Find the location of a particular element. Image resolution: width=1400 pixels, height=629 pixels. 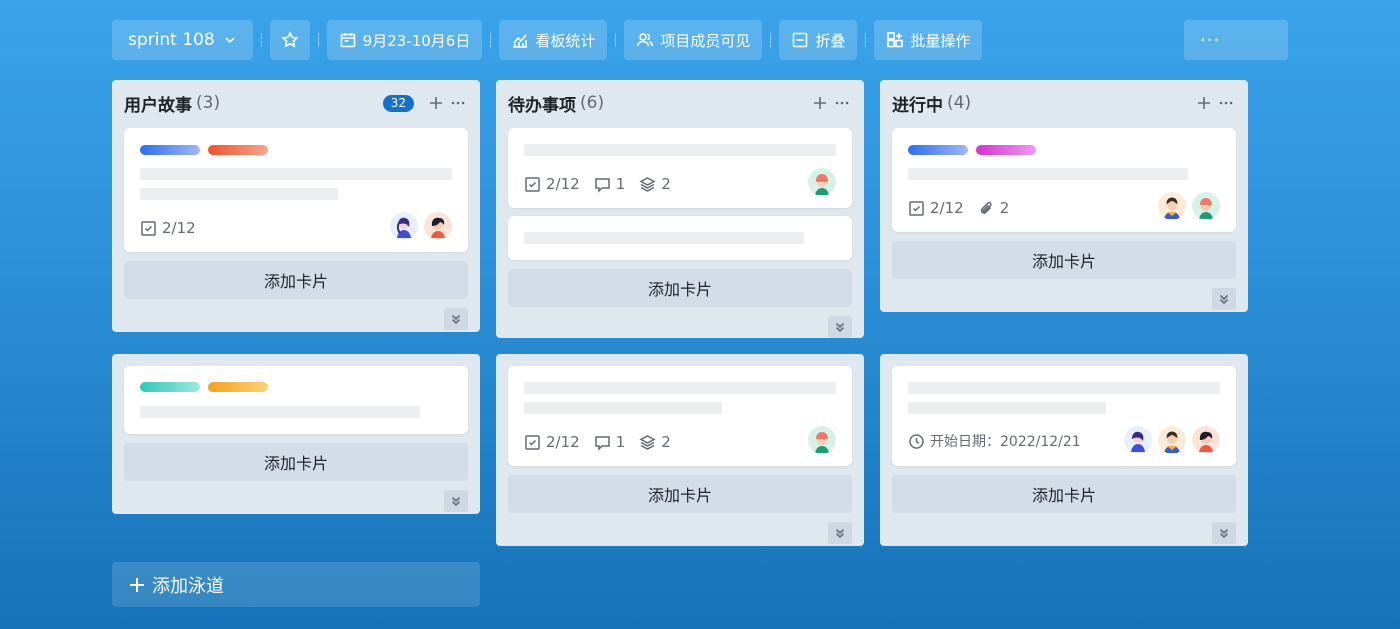

column-header: 进行中 (4) is located at coordinates (1064, 103).